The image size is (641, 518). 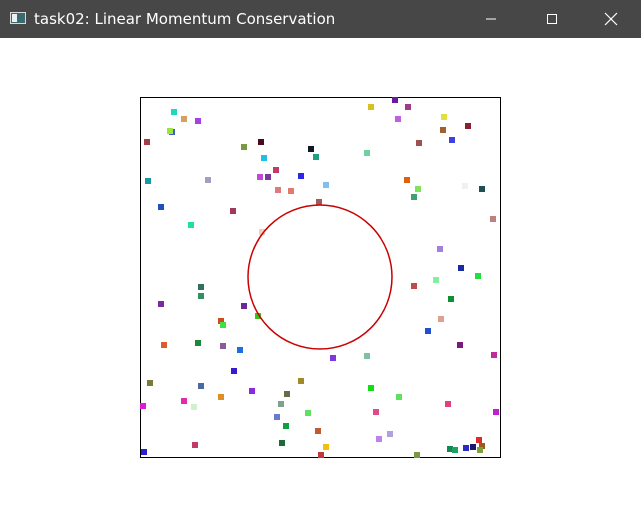 I want to click on minimize-icon, so click(x=491, y=19).